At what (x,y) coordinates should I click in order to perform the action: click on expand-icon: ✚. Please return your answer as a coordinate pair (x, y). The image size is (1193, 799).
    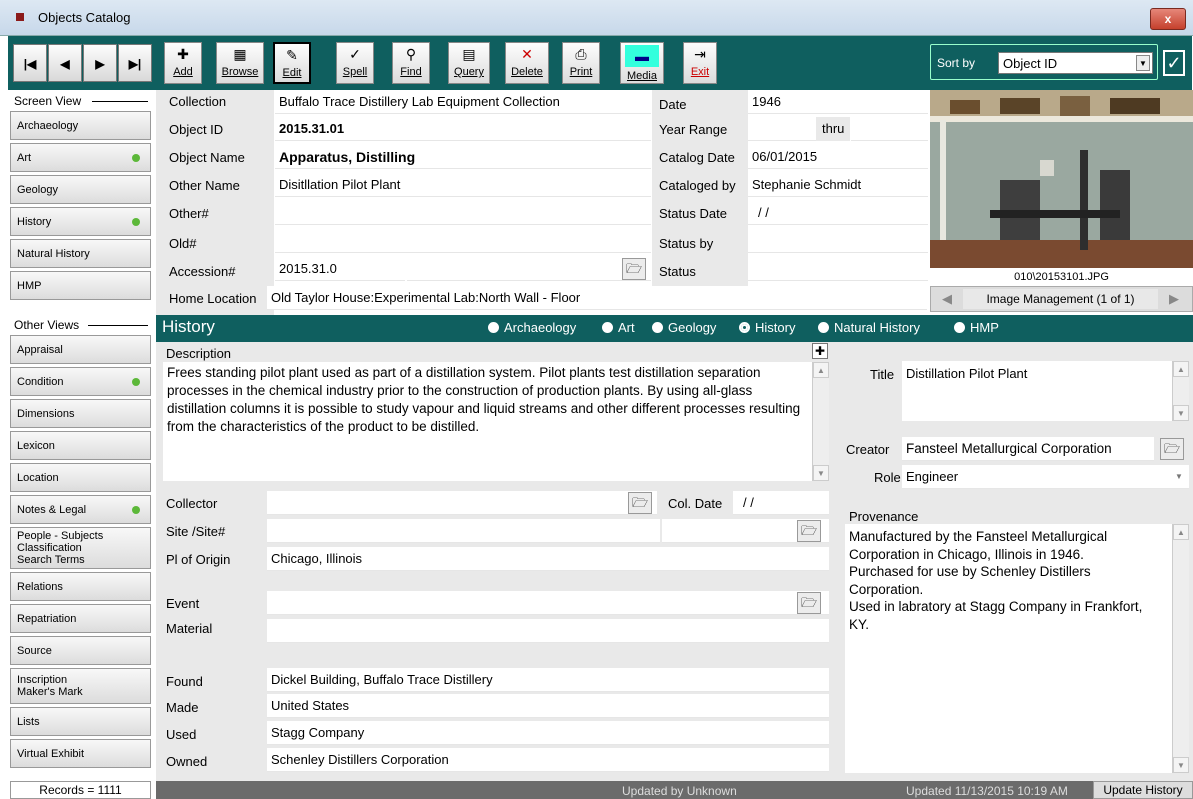
    Looking at the image, I should click on (820, 351).